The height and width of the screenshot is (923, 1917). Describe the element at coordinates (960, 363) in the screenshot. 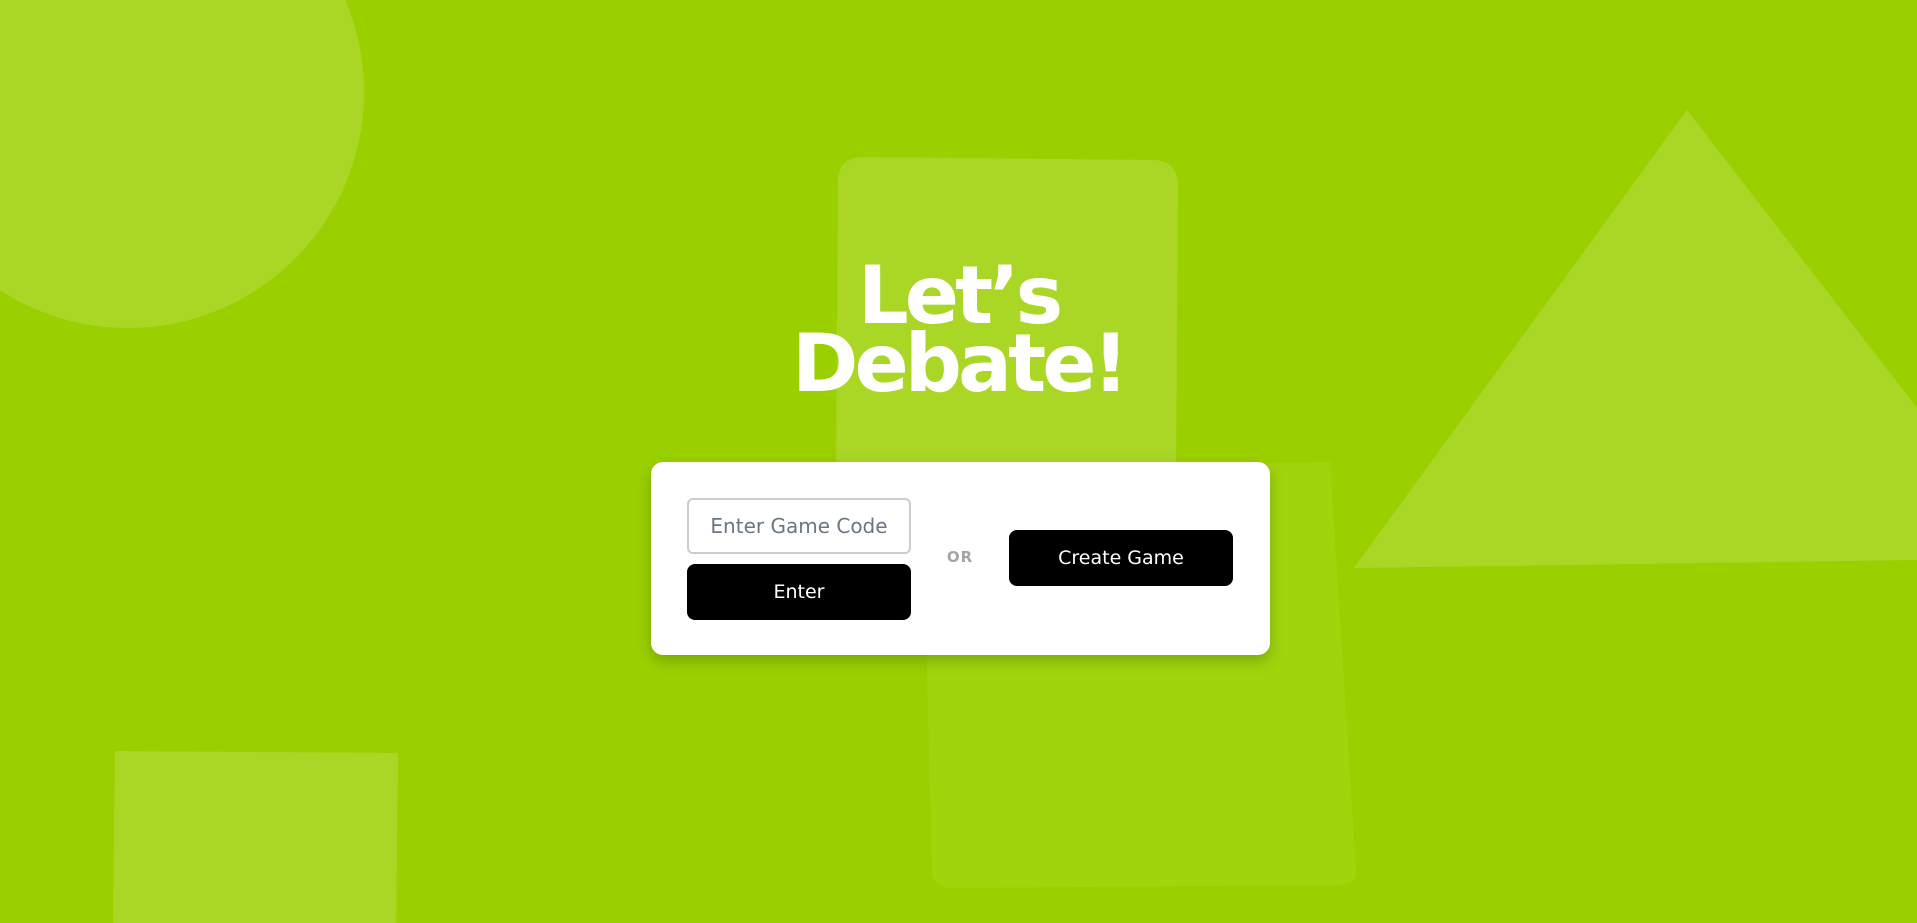

I see `title-line-2: Debate!` at that location.